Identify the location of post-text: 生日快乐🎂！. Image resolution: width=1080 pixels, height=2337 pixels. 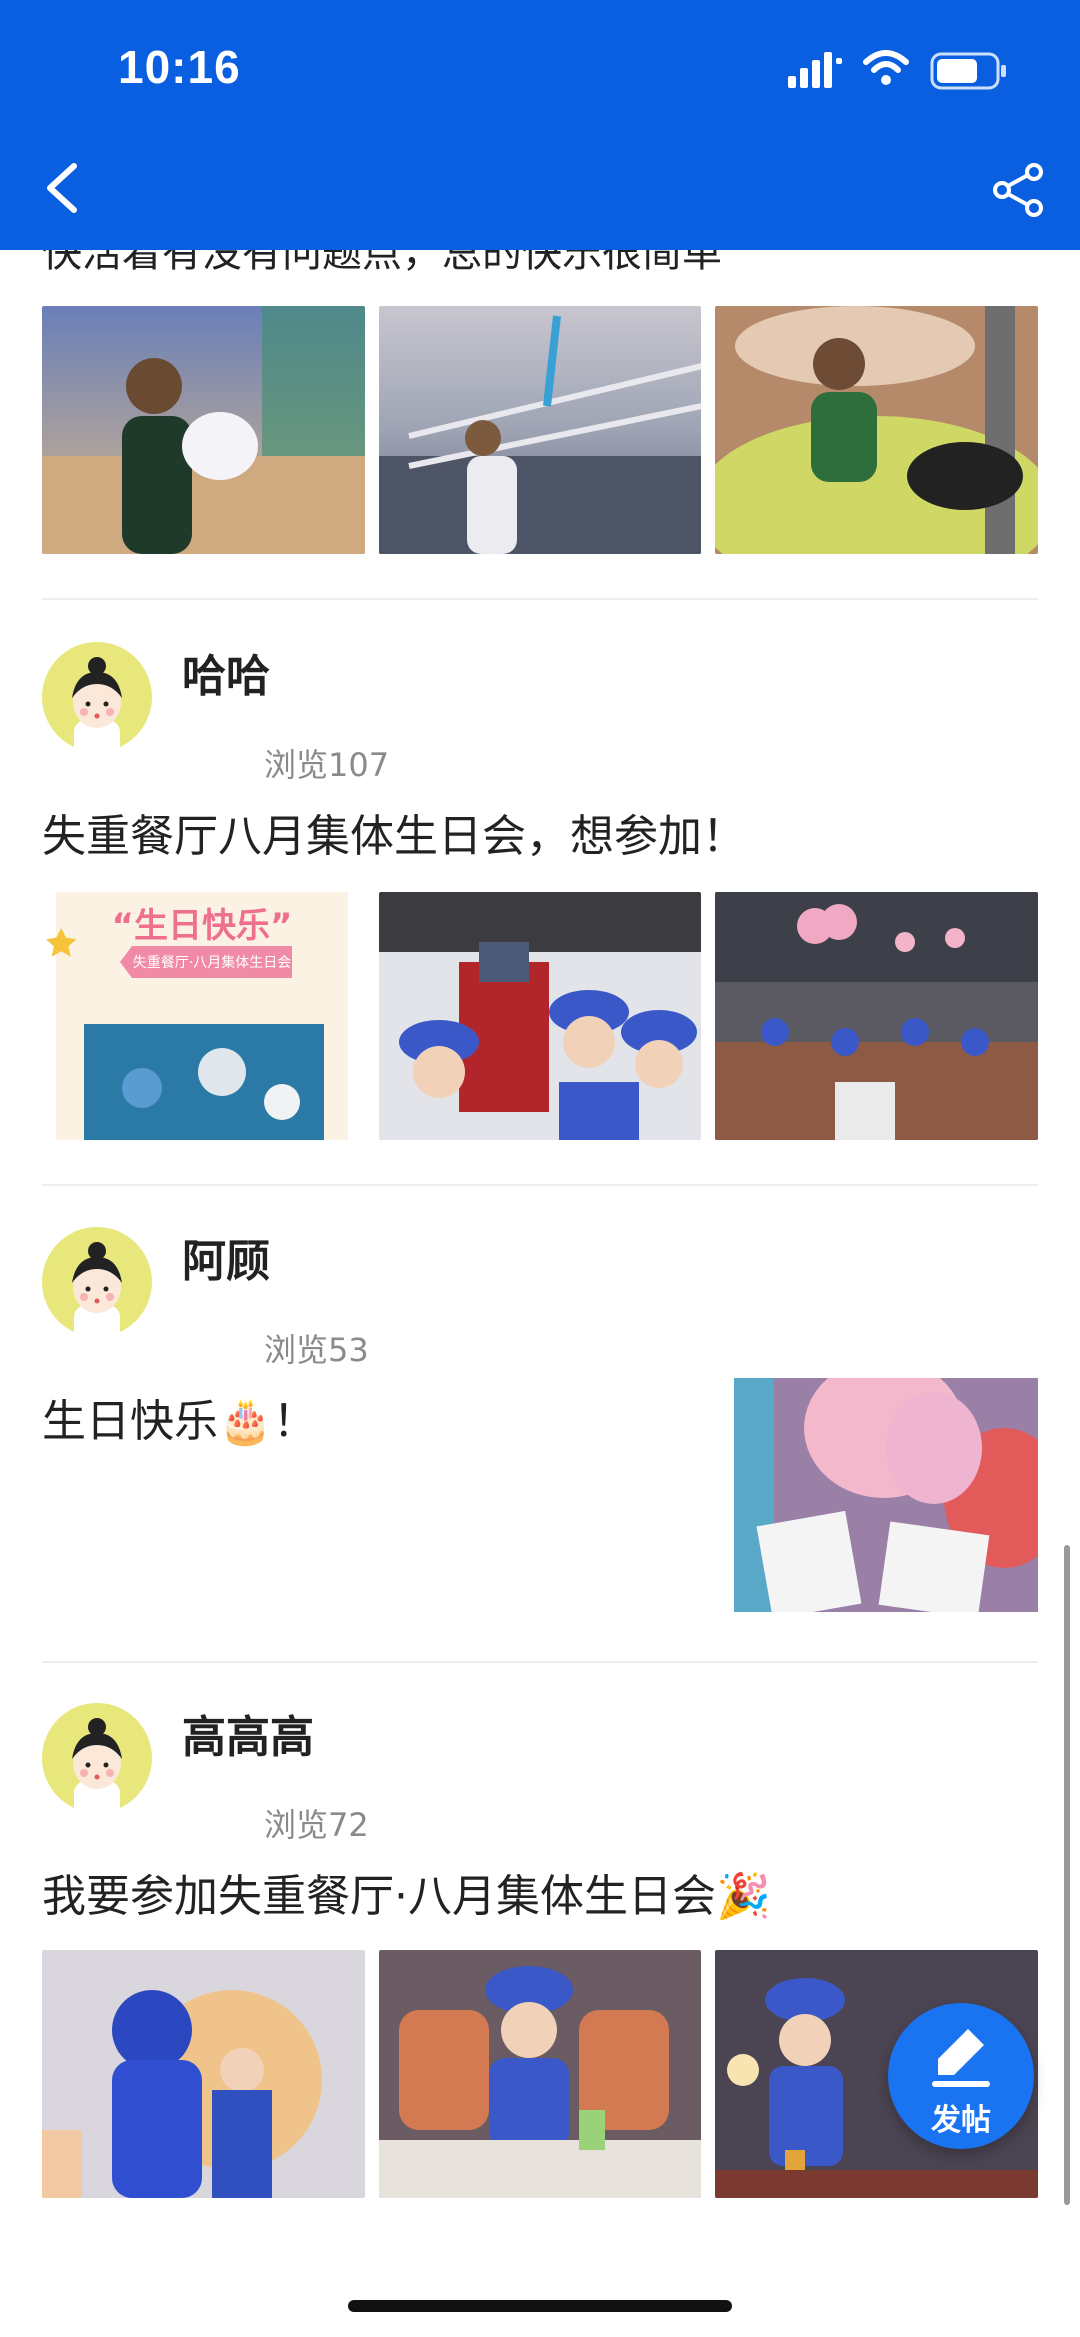
(179, 1417).